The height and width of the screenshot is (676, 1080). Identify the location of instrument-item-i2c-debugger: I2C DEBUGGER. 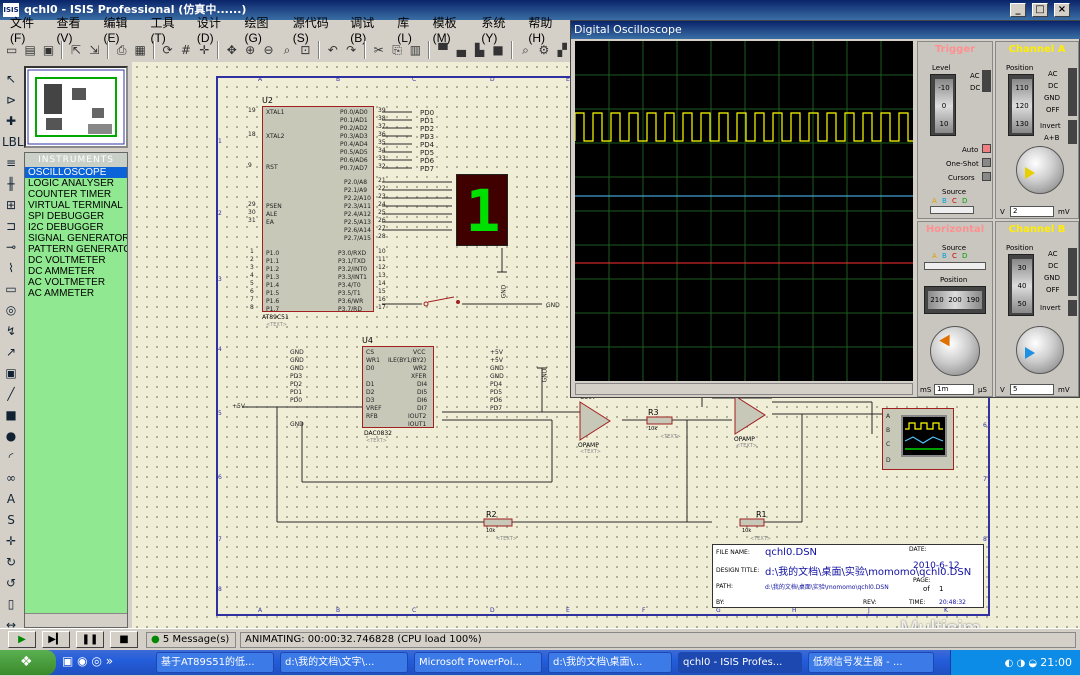
(76, 227).